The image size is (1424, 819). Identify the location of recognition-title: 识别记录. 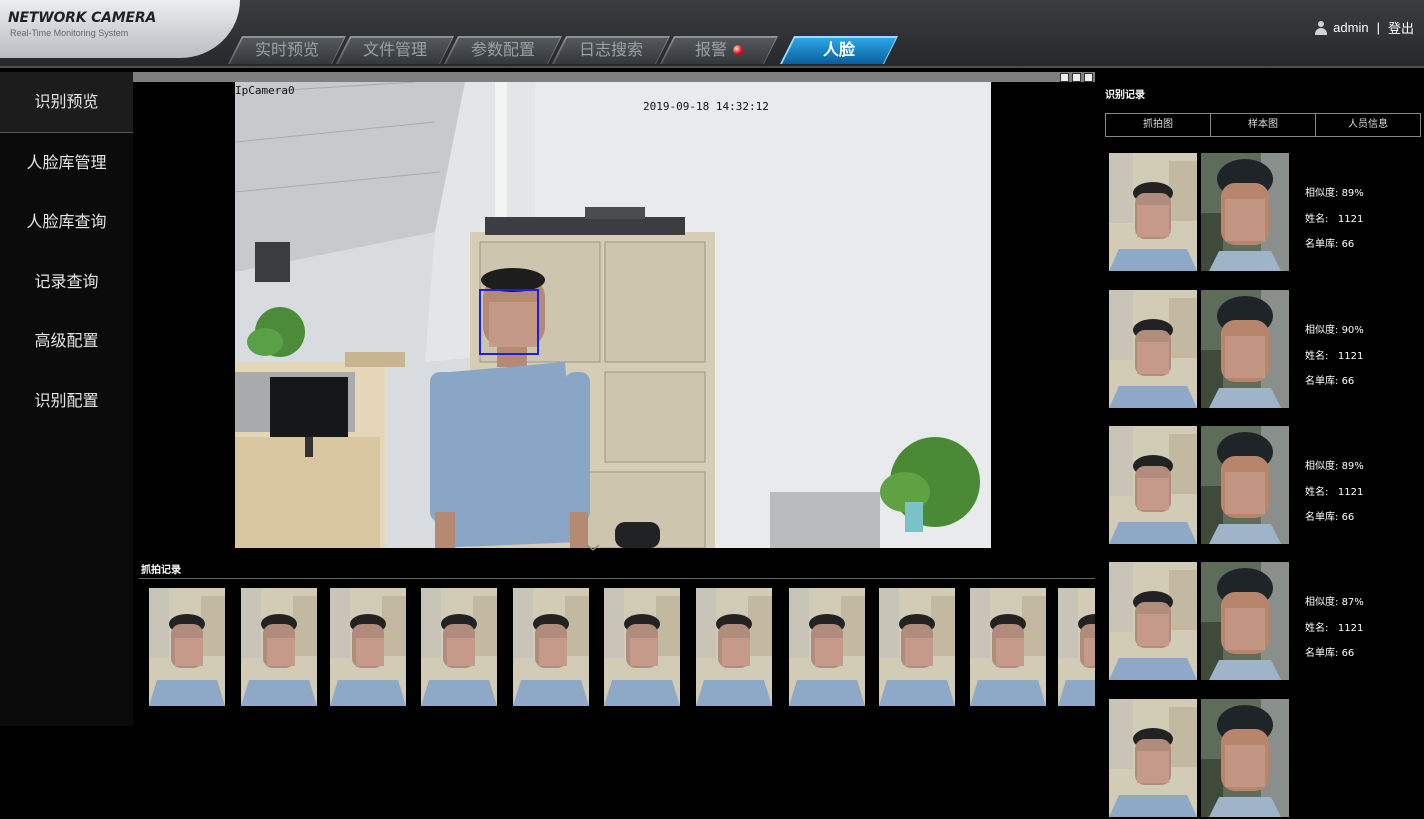
(1125, 95).